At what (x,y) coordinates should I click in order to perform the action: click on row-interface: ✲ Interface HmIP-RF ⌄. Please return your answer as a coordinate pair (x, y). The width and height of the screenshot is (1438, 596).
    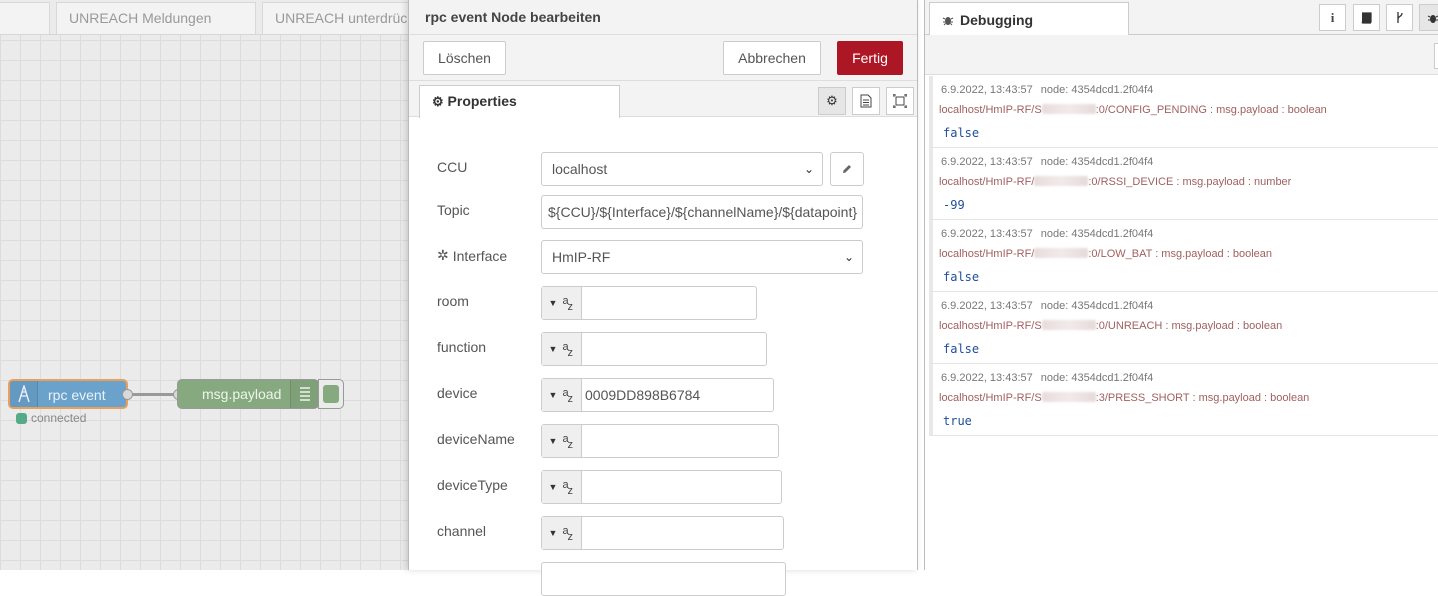
    Looking at the image, I should click on (667, 257).